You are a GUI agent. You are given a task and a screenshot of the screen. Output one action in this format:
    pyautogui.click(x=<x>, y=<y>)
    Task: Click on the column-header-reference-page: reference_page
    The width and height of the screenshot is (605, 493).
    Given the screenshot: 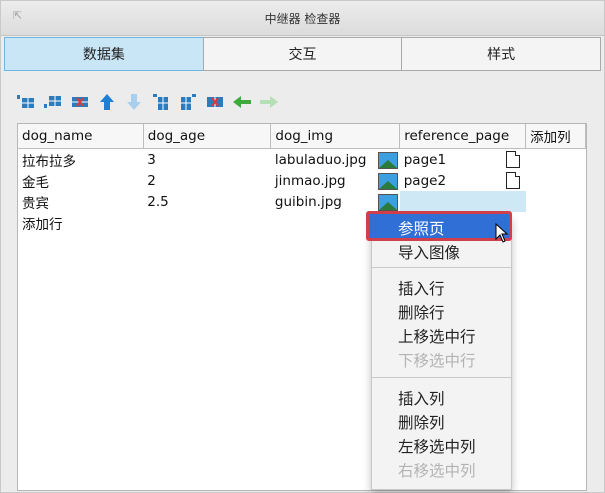 What is the action you would take?
    pyautogui.click(x=463, y=136)
    